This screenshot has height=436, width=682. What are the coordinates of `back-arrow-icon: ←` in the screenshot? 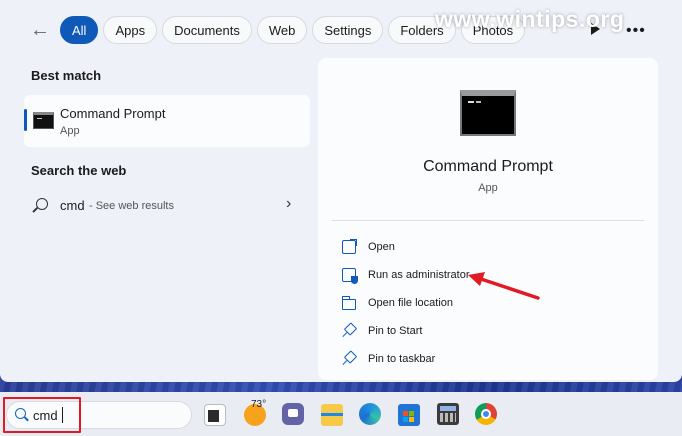 It's located at (40, 30).